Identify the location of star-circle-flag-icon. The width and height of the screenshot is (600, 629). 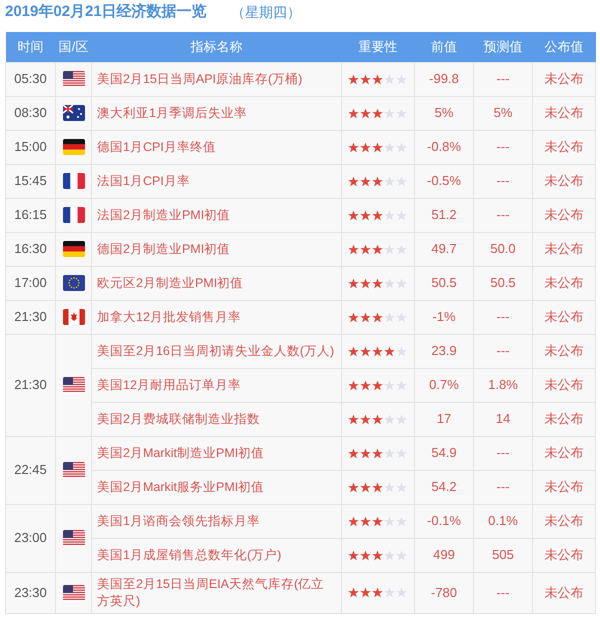
(73, 283).